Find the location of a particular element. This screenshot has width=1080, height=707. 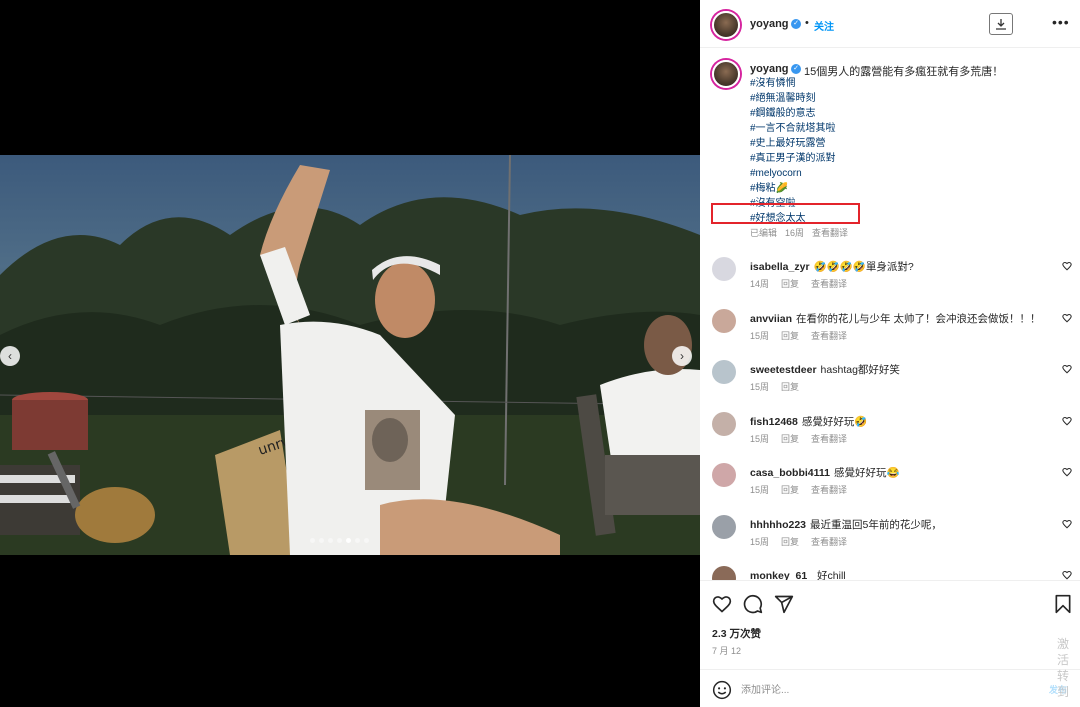

commenter-username: anvviian is located at coordinates (771, 319).